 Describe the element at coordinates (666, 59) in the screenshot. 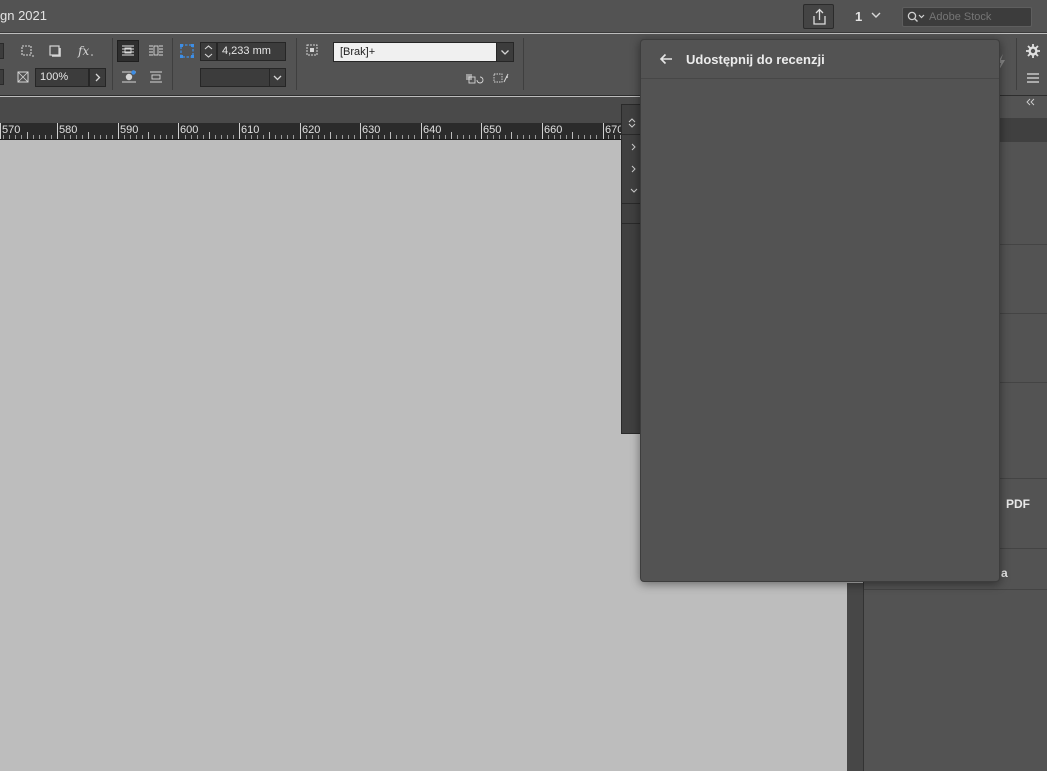

I see `back-arrow-icon` at that location.